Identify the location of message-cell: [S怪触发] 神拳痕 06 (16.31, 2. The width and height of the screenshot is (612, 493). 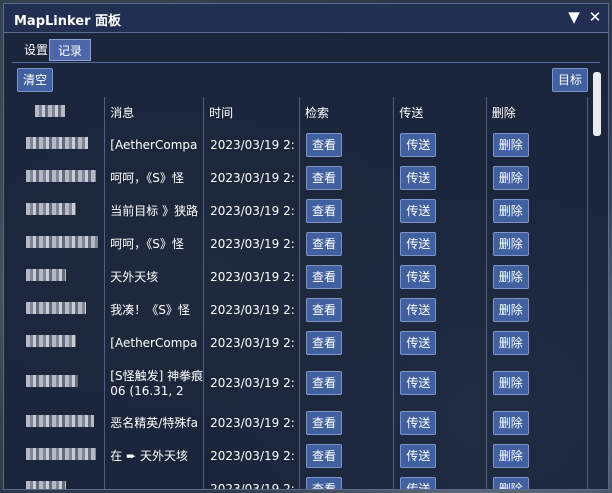
(154, 382).